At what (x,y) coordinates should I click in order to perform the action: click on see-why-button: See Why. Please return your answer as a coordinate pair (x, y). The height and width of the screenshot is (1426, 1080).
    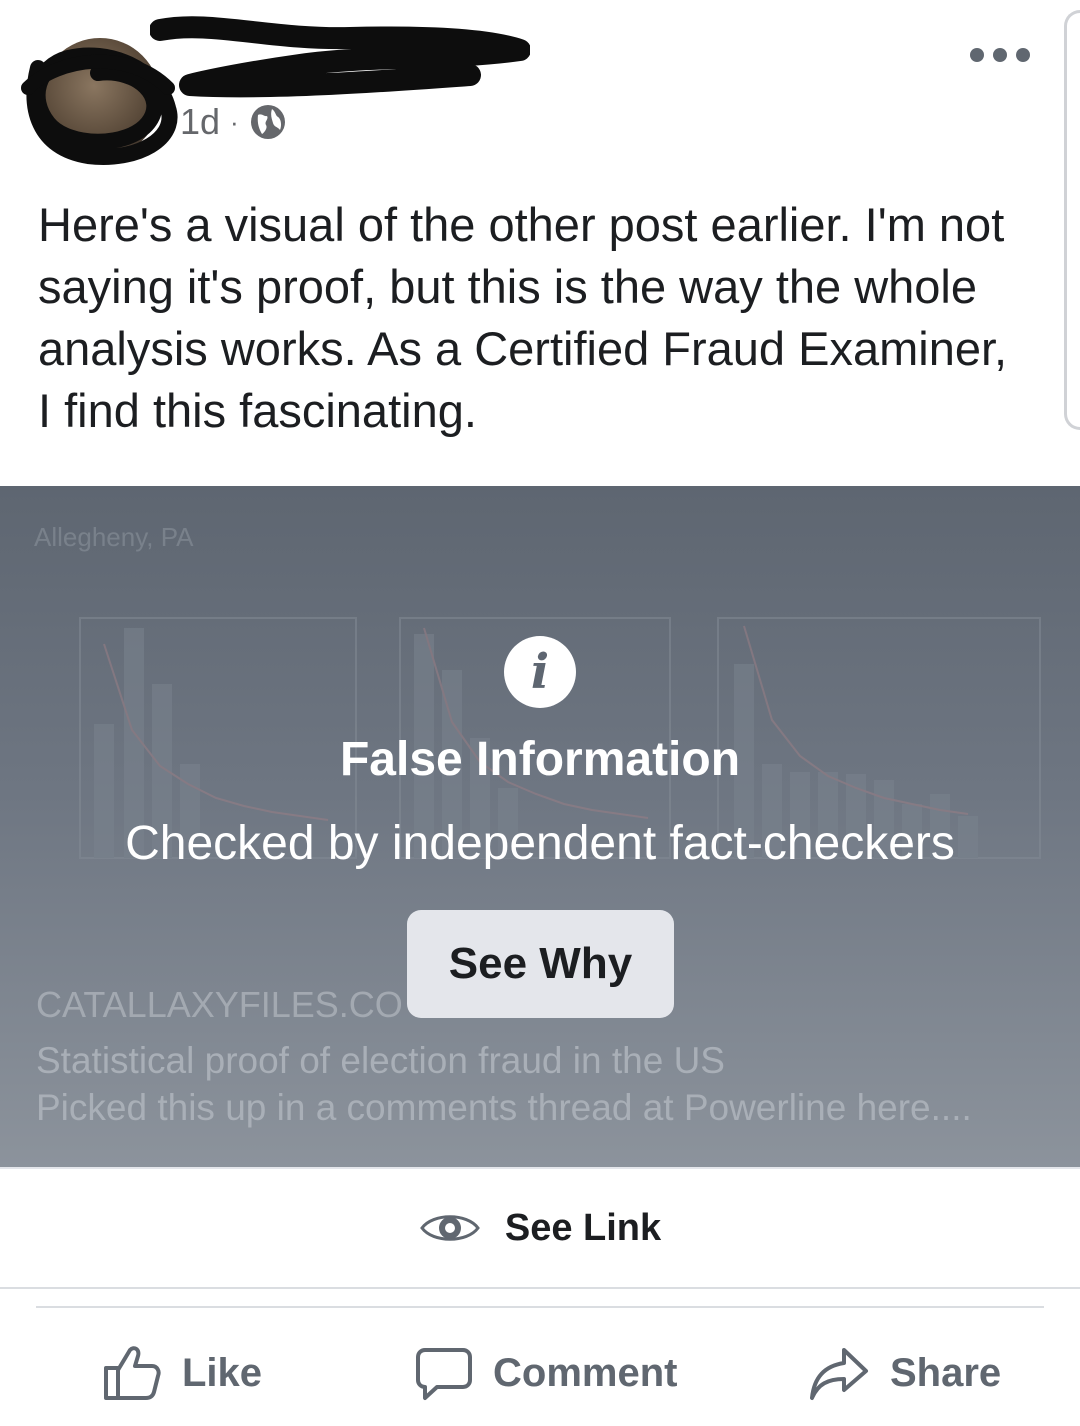
    Looking at the image, I should click on (540, 964).